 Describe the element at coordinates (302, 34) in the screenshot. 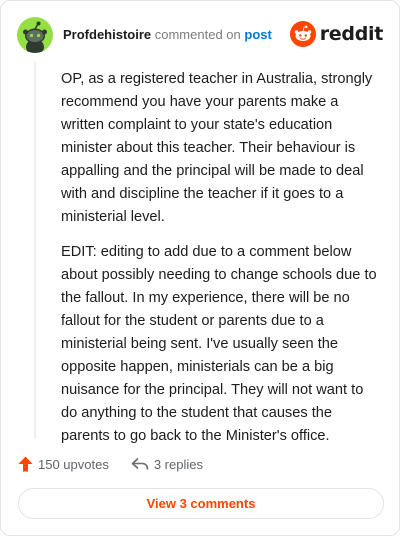

I see `reddit-logo-icon` at that location.